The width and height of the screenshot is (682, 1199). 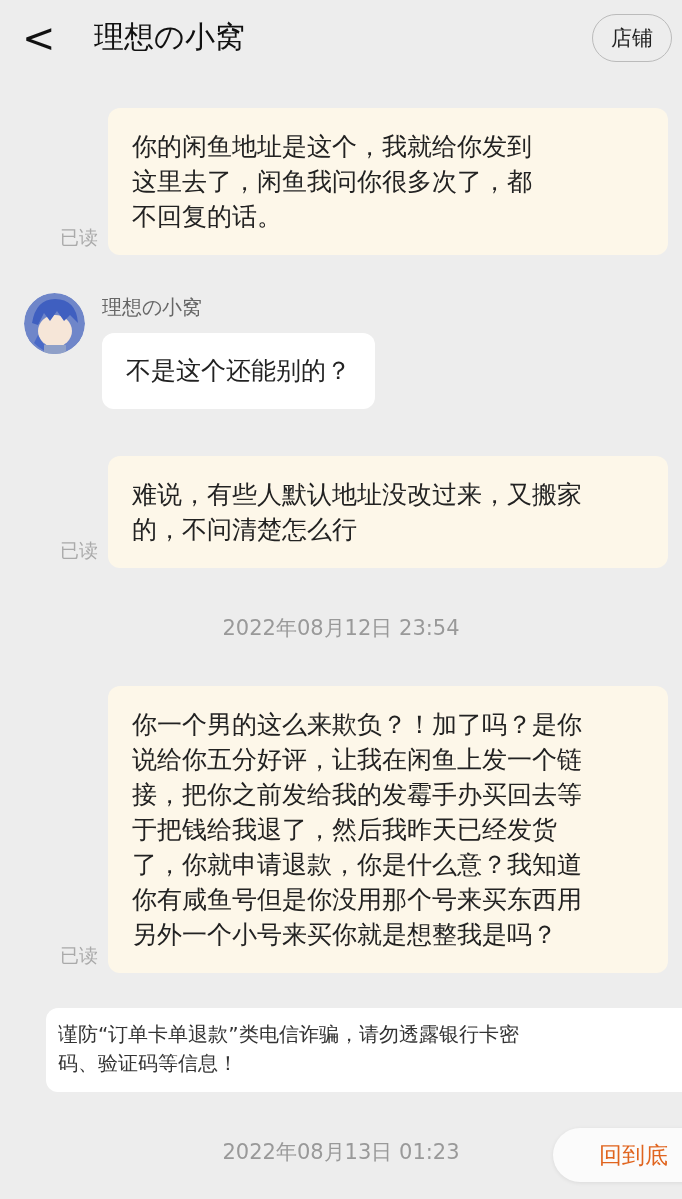 I want to click on sent-message: 难说，有些人默认地址没改过来，又搬家的，不问清楚怎么行, so click(x=357, y=512).